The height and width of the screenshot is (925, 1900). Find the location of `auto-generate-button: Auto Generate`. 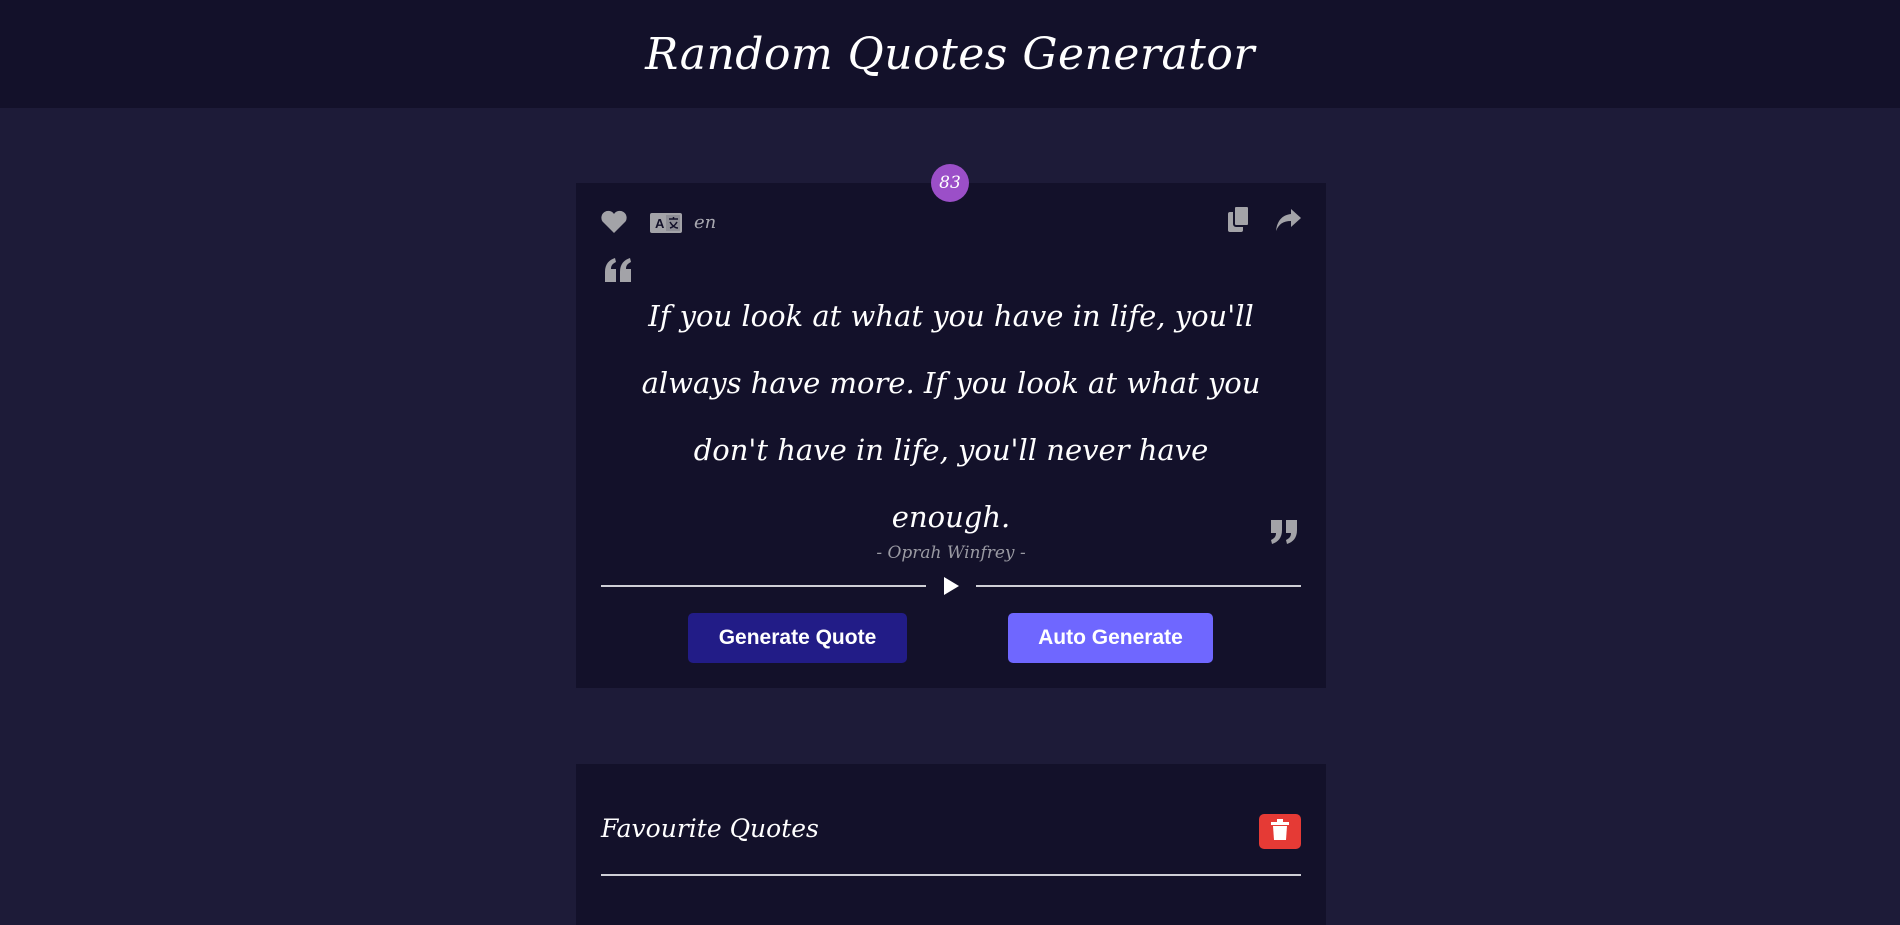

auto-generate-button: Auto Generate is located at coordinates (1110, 638).